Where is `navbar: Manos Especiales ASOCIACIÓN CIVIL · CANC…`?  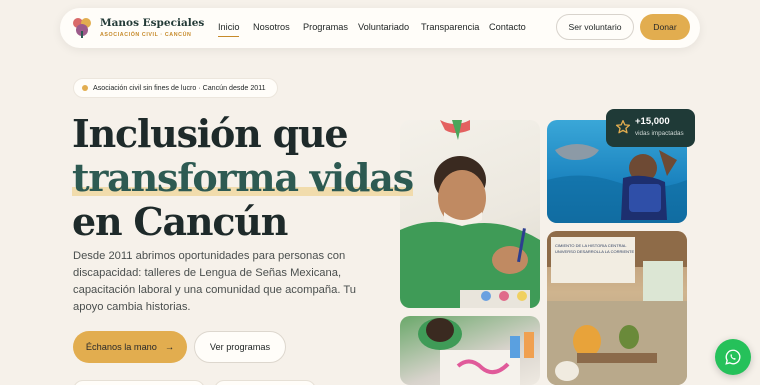
navbar: Manos Especiales ASOCIACIÓN CIVIL · CANC… is located at coordinates (380, 28).